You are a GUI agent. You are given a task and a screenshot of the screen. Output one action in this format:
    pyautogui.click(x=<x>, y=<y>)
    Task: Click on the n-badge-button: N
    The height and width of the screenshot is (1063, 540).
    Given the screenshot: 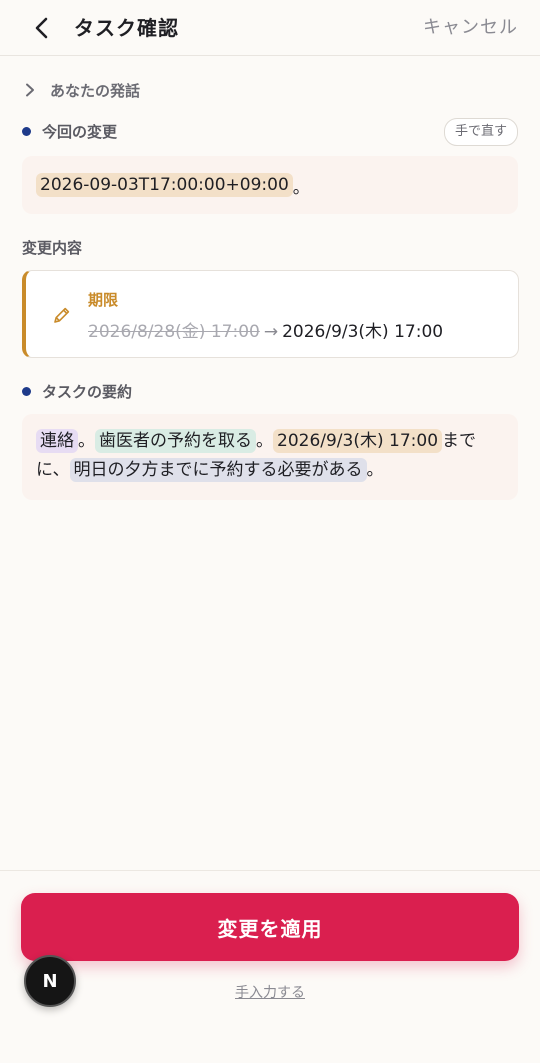 What is the action you would take?
    pyautogui.click(x=50, y=981)
    